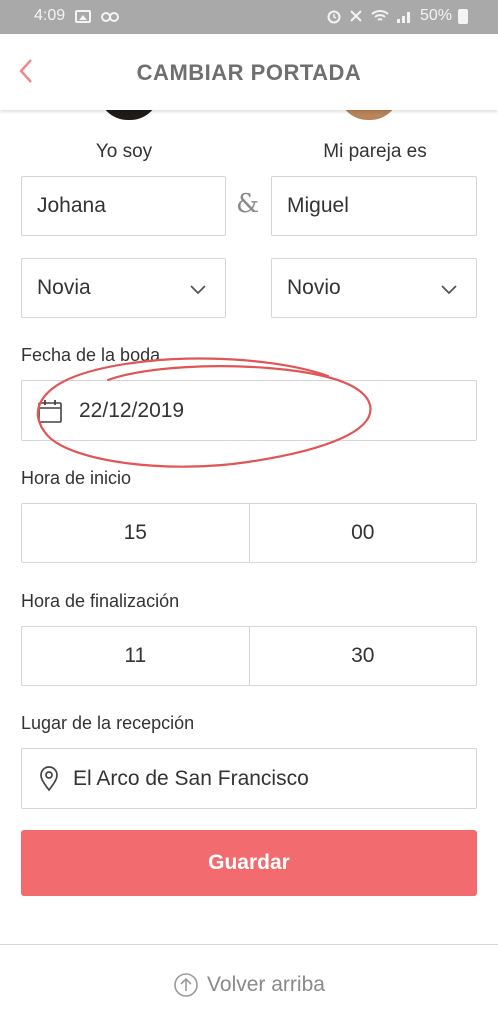  I want to click on wedding-date-value: 22/12/2019, so click(132, 410).